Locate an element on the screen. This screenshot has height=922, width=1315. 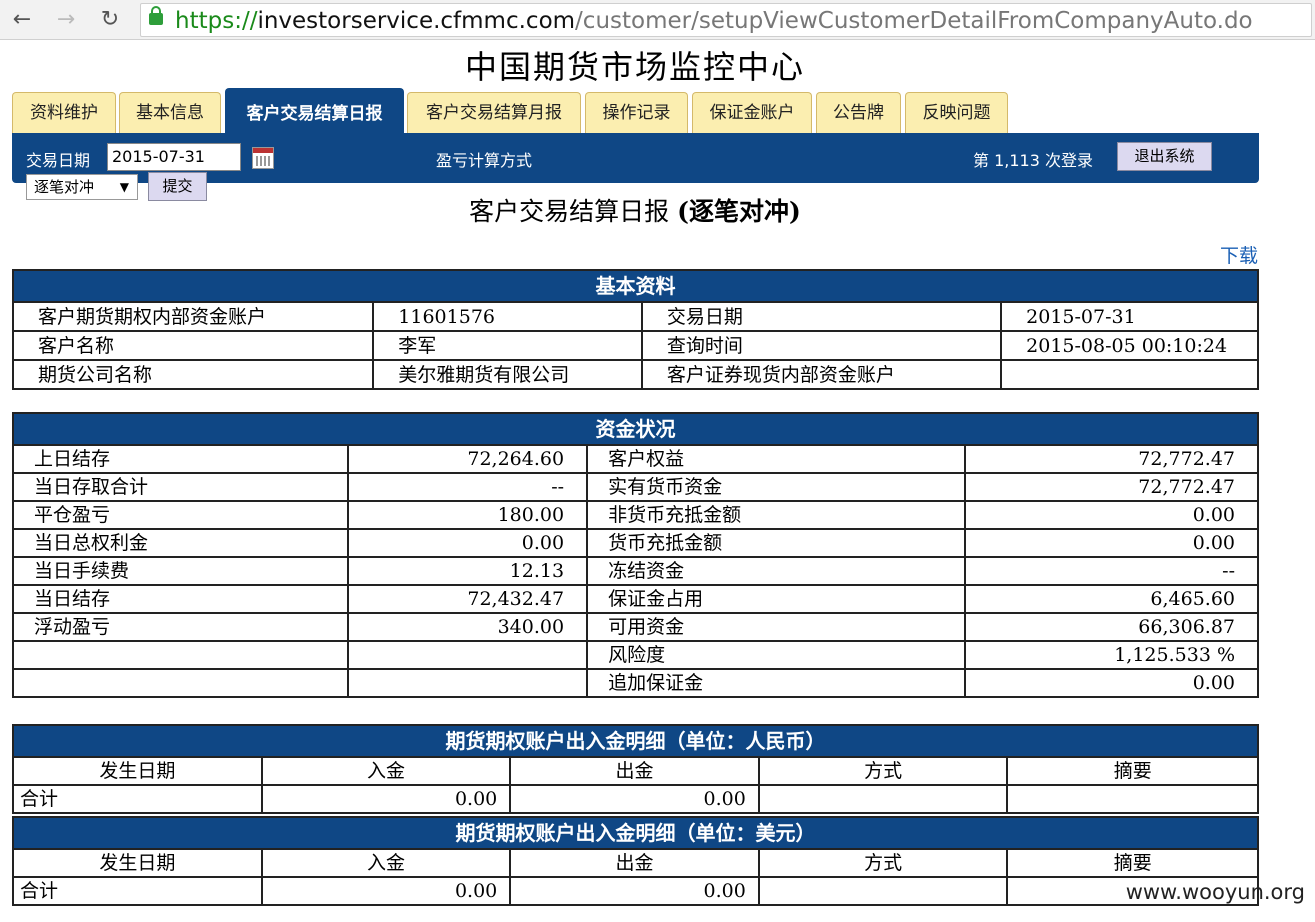
table-row: 上日结存 72,264.60 客户权益 72,772.47 is located at coordinates (635, 459).